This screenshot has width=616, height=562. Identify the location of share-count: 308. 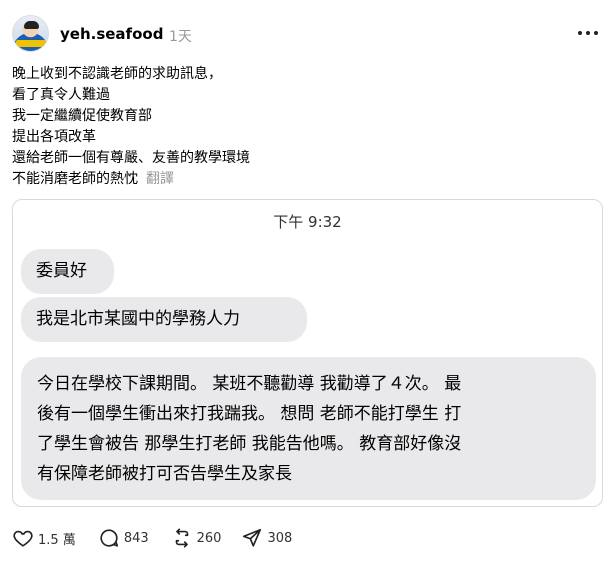
(280, 538).